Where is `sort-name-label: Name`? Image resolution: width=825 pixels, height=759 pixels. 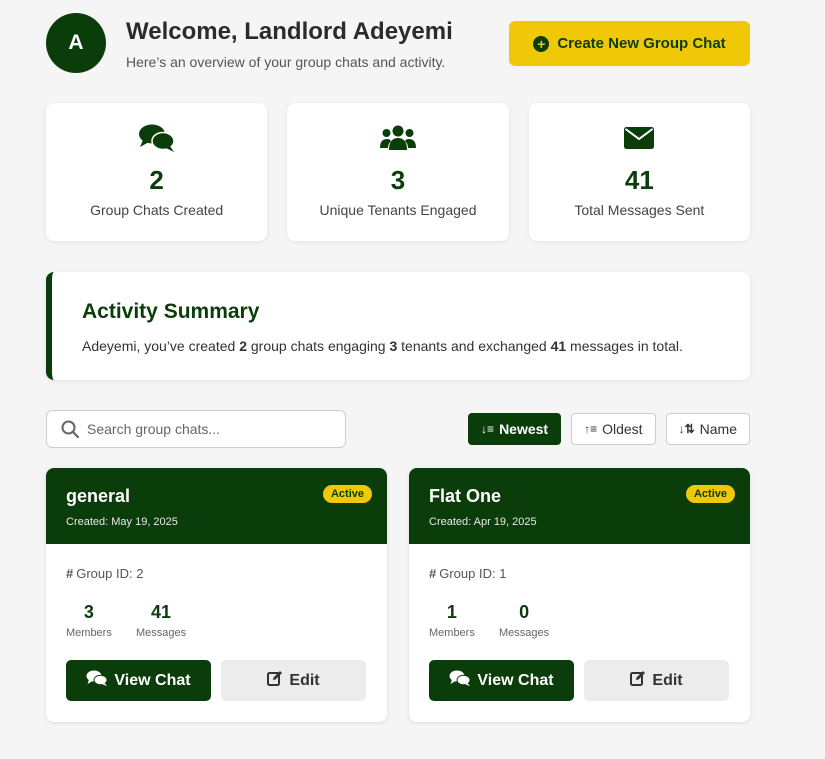
sort-name-label: Name is located at coordinates (718, 429).